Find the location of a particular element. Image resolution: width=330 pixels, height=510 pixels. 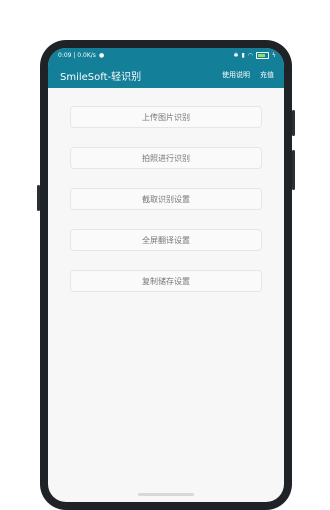

copy-storage-settings-button: 复制储存设置 is located at coordinates (166, 281).